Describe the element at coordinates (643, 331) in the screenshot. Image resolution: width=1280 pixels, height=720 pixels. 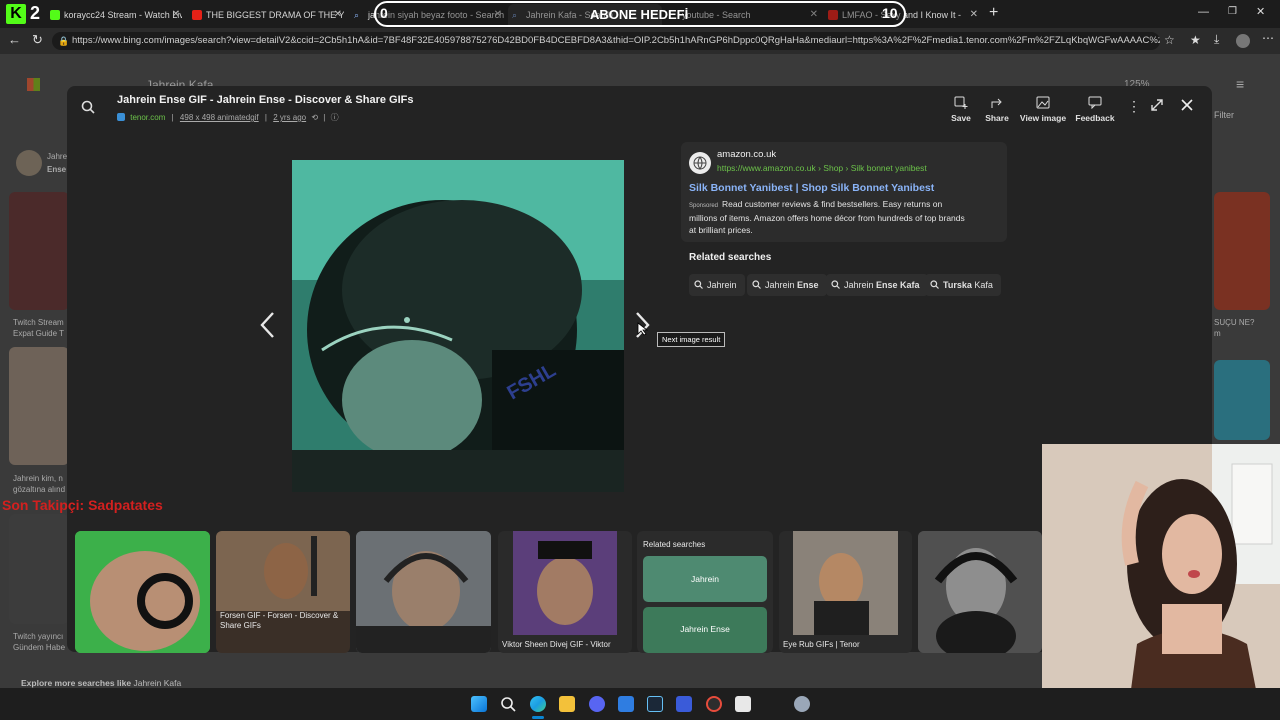
I see `mouse-cursor-icon` at that location.